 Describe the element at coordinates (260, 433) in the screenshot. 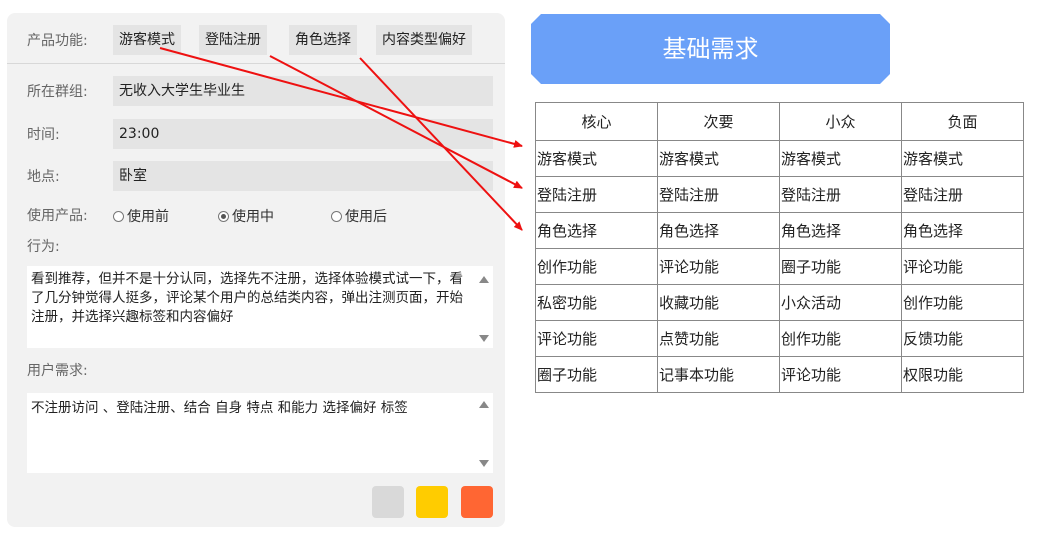

I see `needs-textarea: 不注册访问 、登陆注册、结合 自身 特点 和能力 选择偏好 标签` at that location.